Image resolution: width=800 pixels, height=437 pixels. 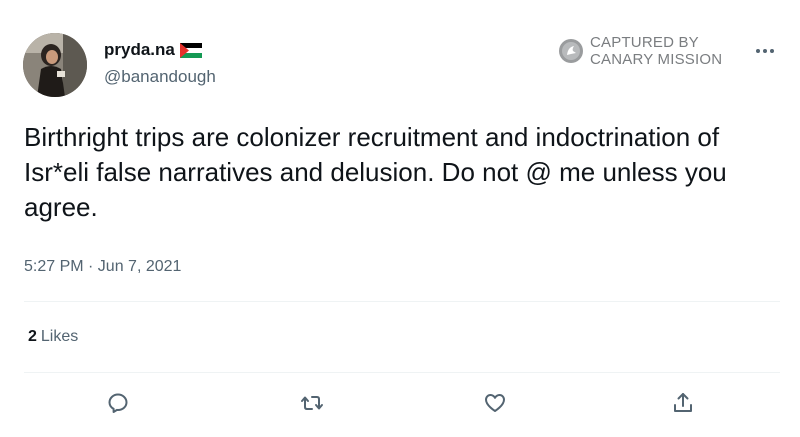 What do you see at coordinates (102, 267) in the screenshot?
I see `tweet-timestamp: 5:27 PM · Jun 7, 2021` at bounding box center [102, 267].